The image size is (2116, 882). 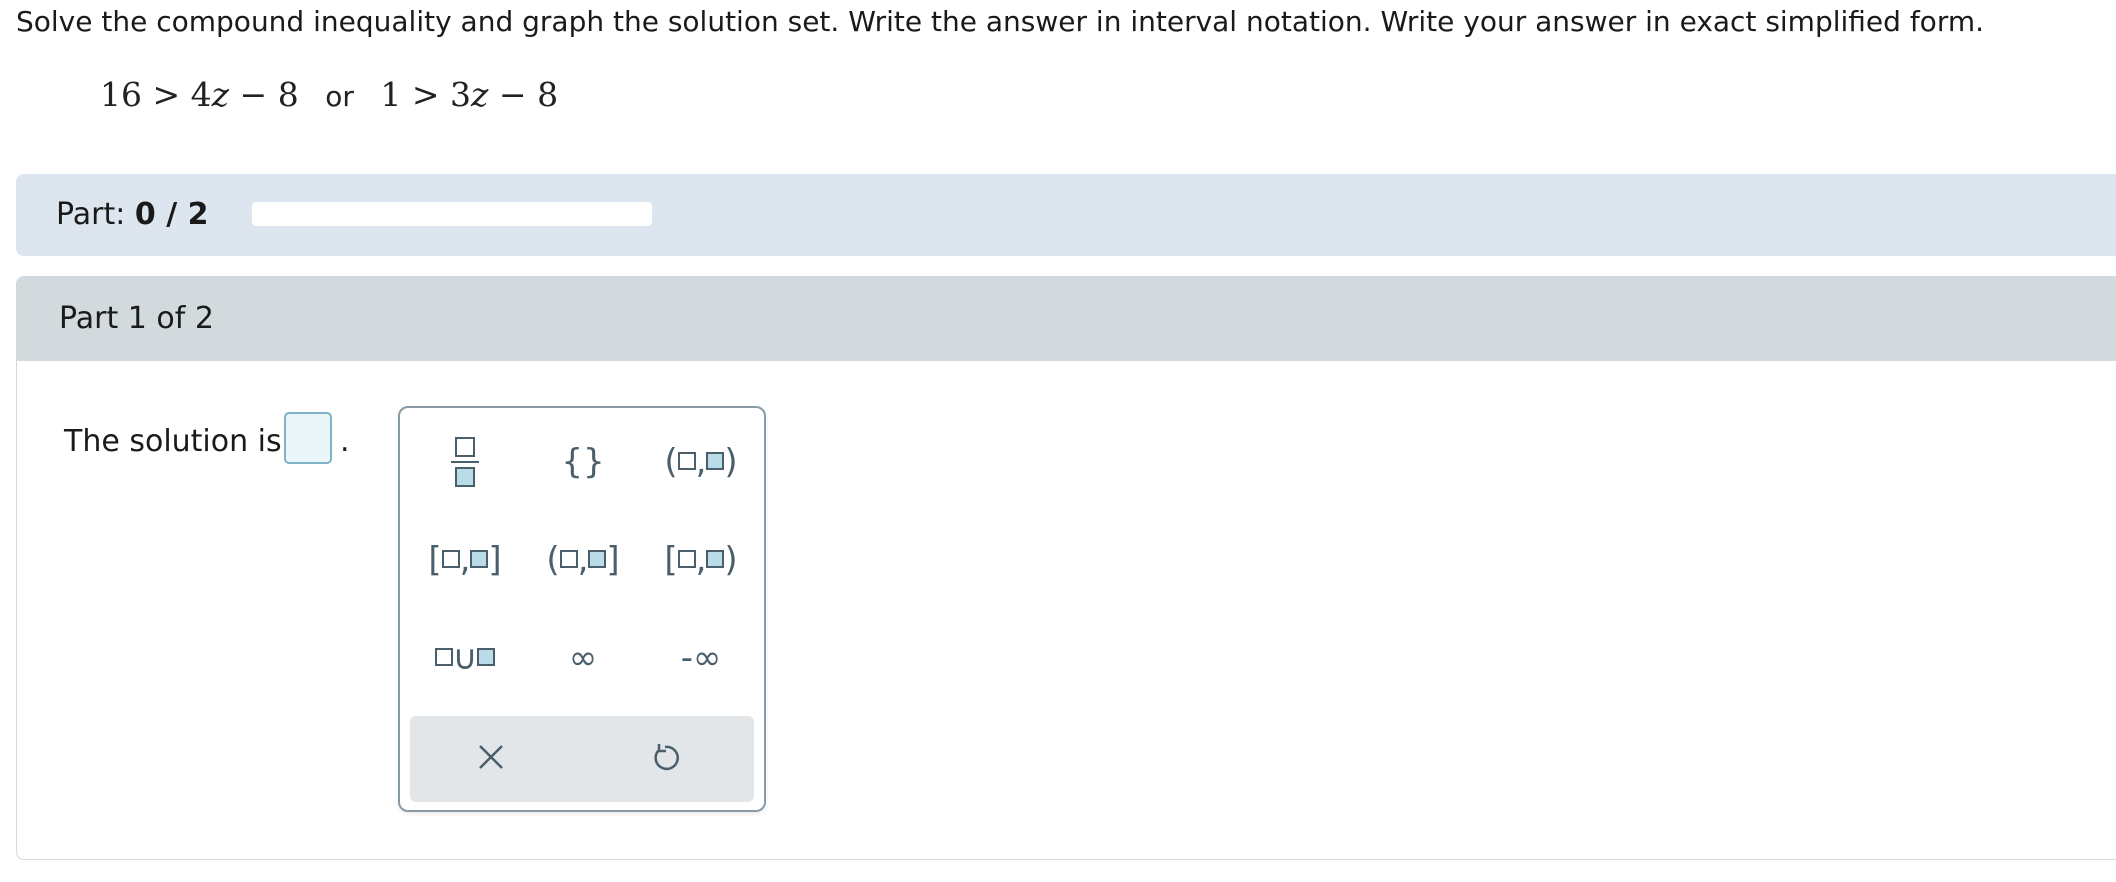 I want to click on progress-track, so click(x=452, y=214).